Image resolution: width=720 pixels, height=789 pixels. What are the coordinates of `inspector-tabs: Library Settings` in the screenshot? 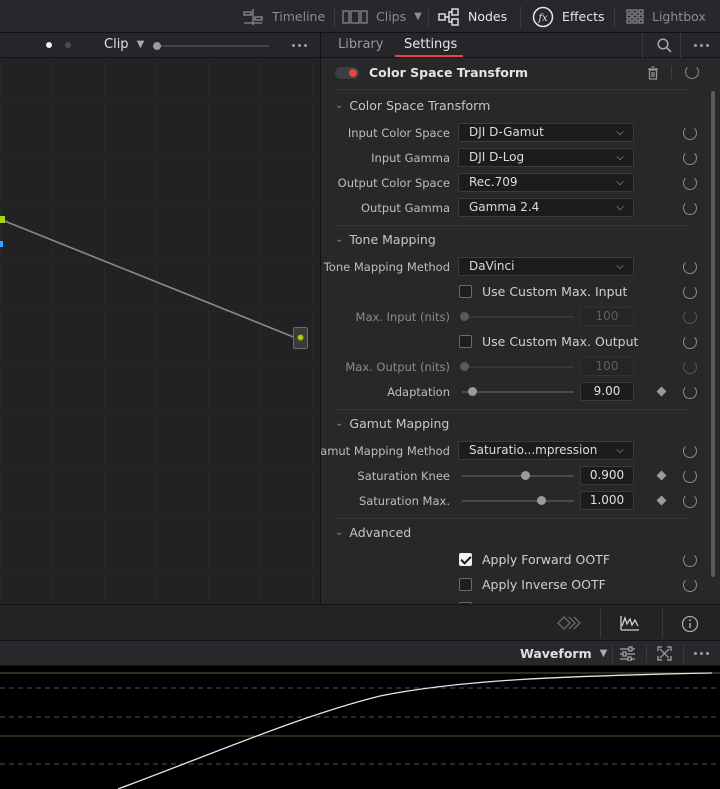 It's located at (520, 45).